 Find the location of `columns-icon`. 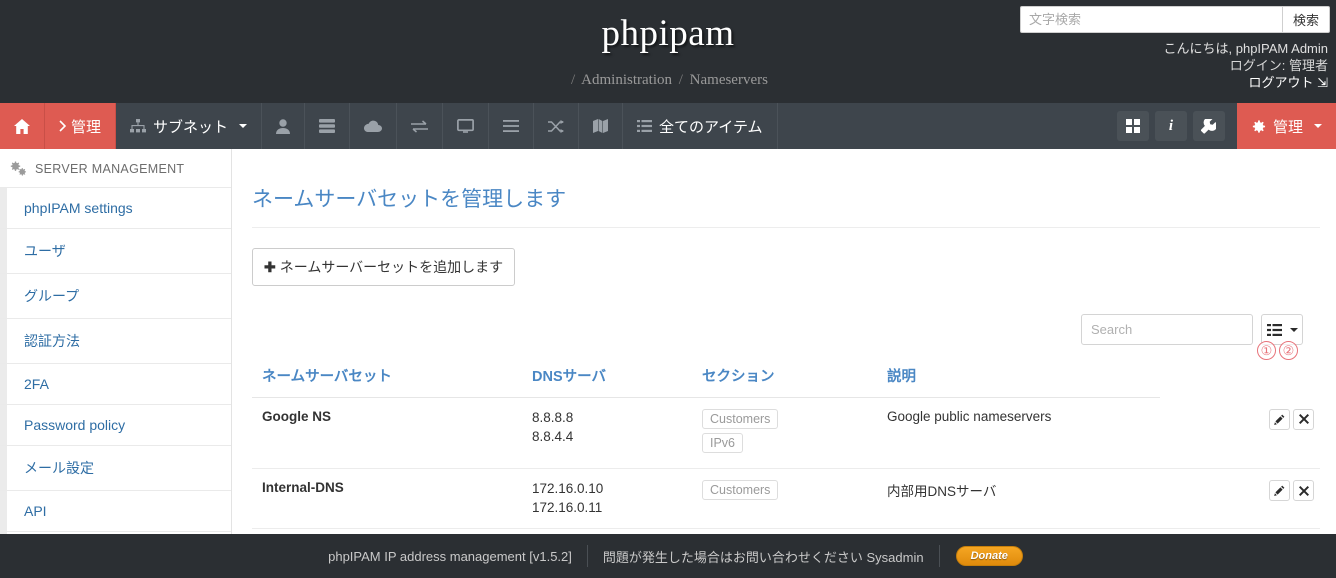

columns-icon is located at coordinates (1274, 329).